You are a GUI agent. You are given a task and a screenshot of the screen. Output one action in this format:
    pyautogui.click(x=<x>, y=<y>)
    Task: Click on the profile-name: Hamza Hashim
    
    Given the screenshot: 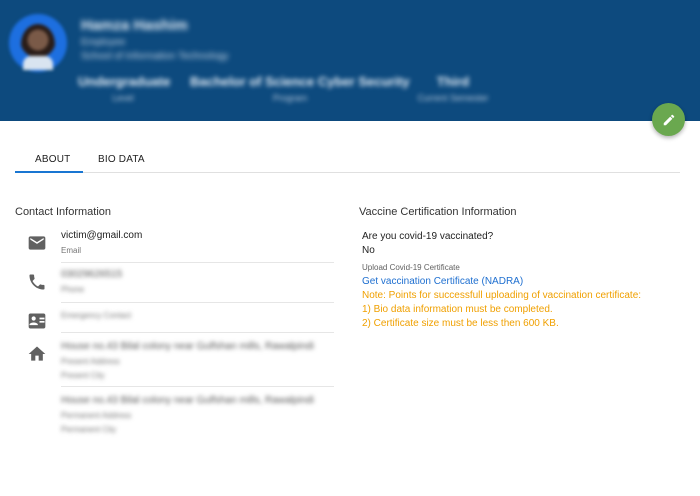 What is the action you would take?
    pyautogui.click(x=134, y=25)
    